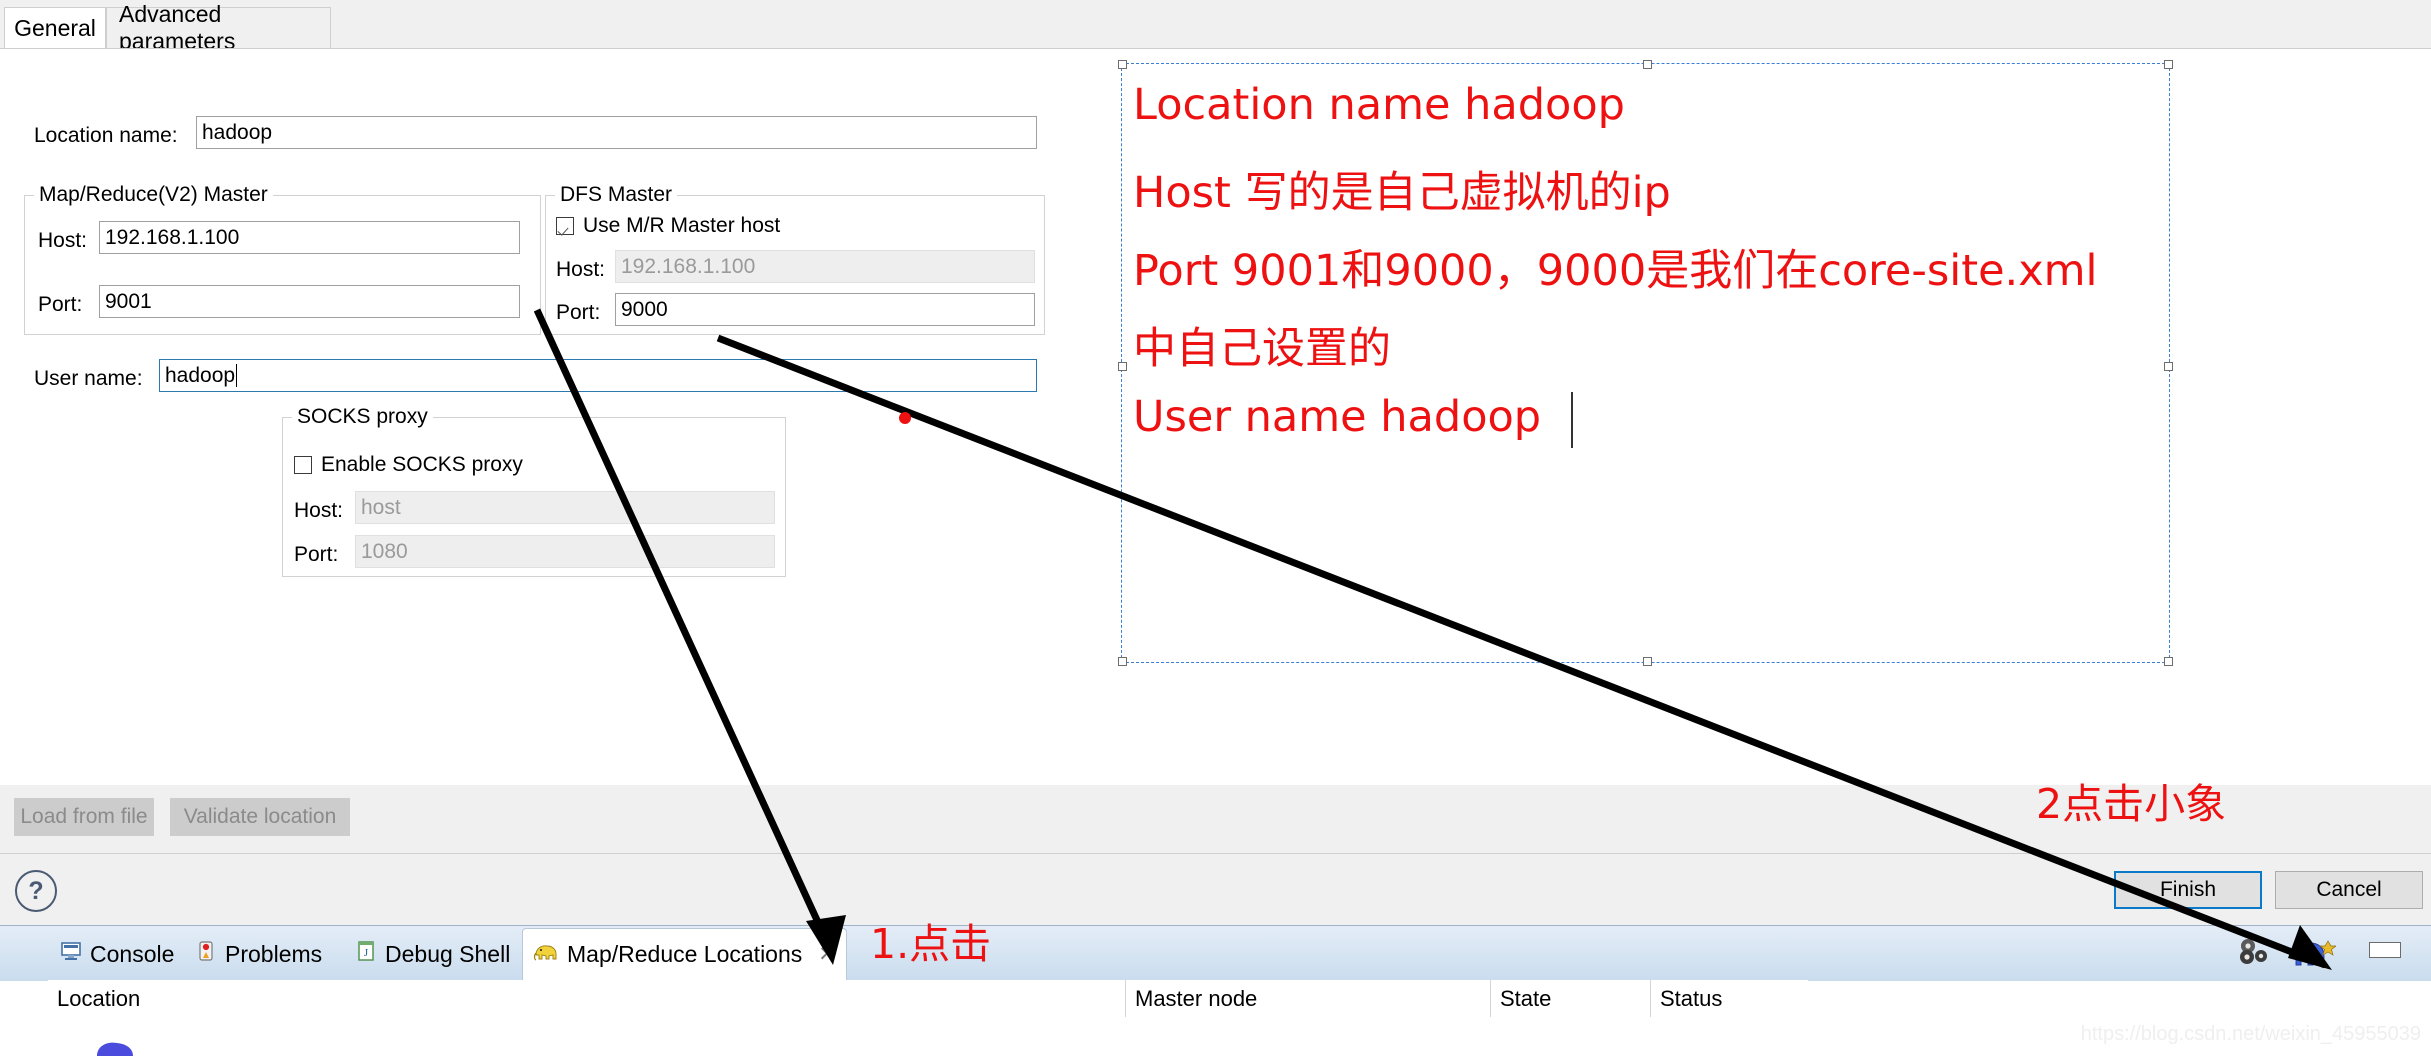 The height and width of the screenshot is (1062, 2431). I want to click on socks-proxy-title: SOCKS proxy, so click(362, 417).